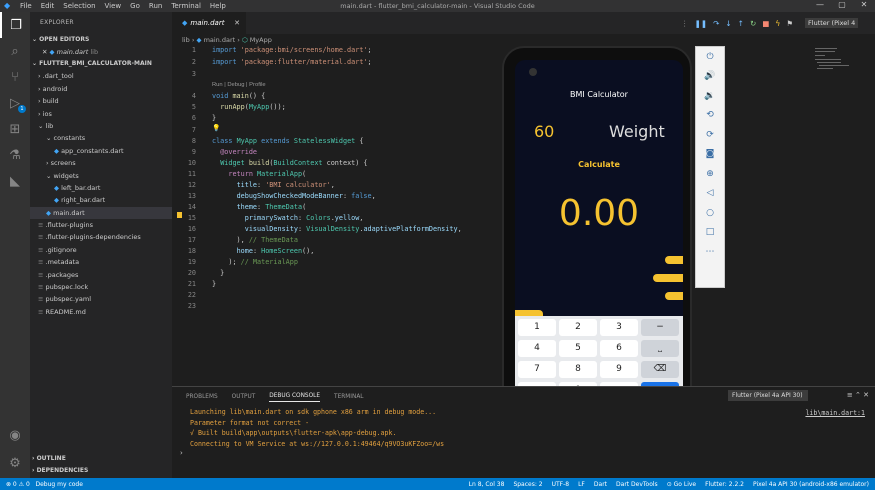 The image size is (875, 490). I want to click on debug-config: Debug my code, so click(59, 484).